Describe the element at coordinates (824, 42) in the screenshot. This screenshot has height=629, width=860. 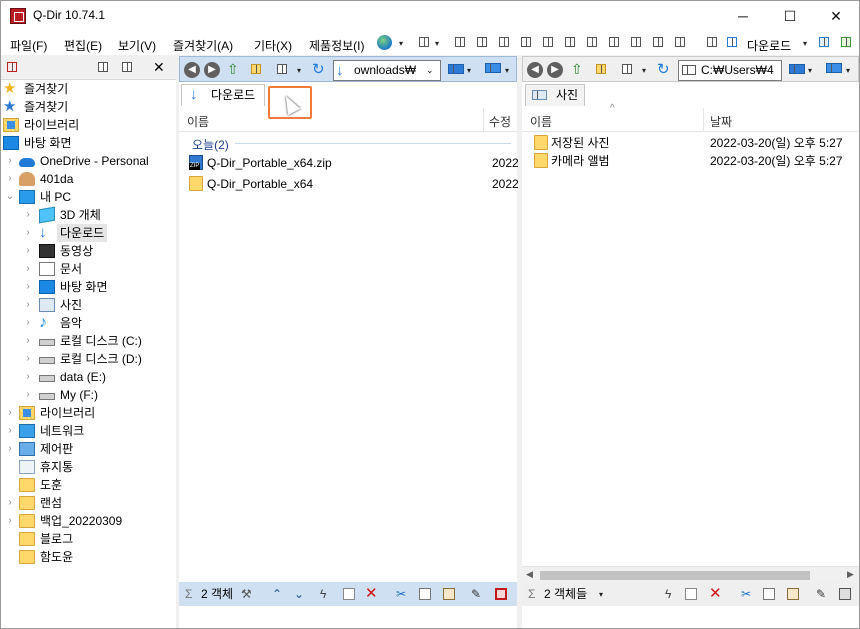
I see `save-icon` at that location.